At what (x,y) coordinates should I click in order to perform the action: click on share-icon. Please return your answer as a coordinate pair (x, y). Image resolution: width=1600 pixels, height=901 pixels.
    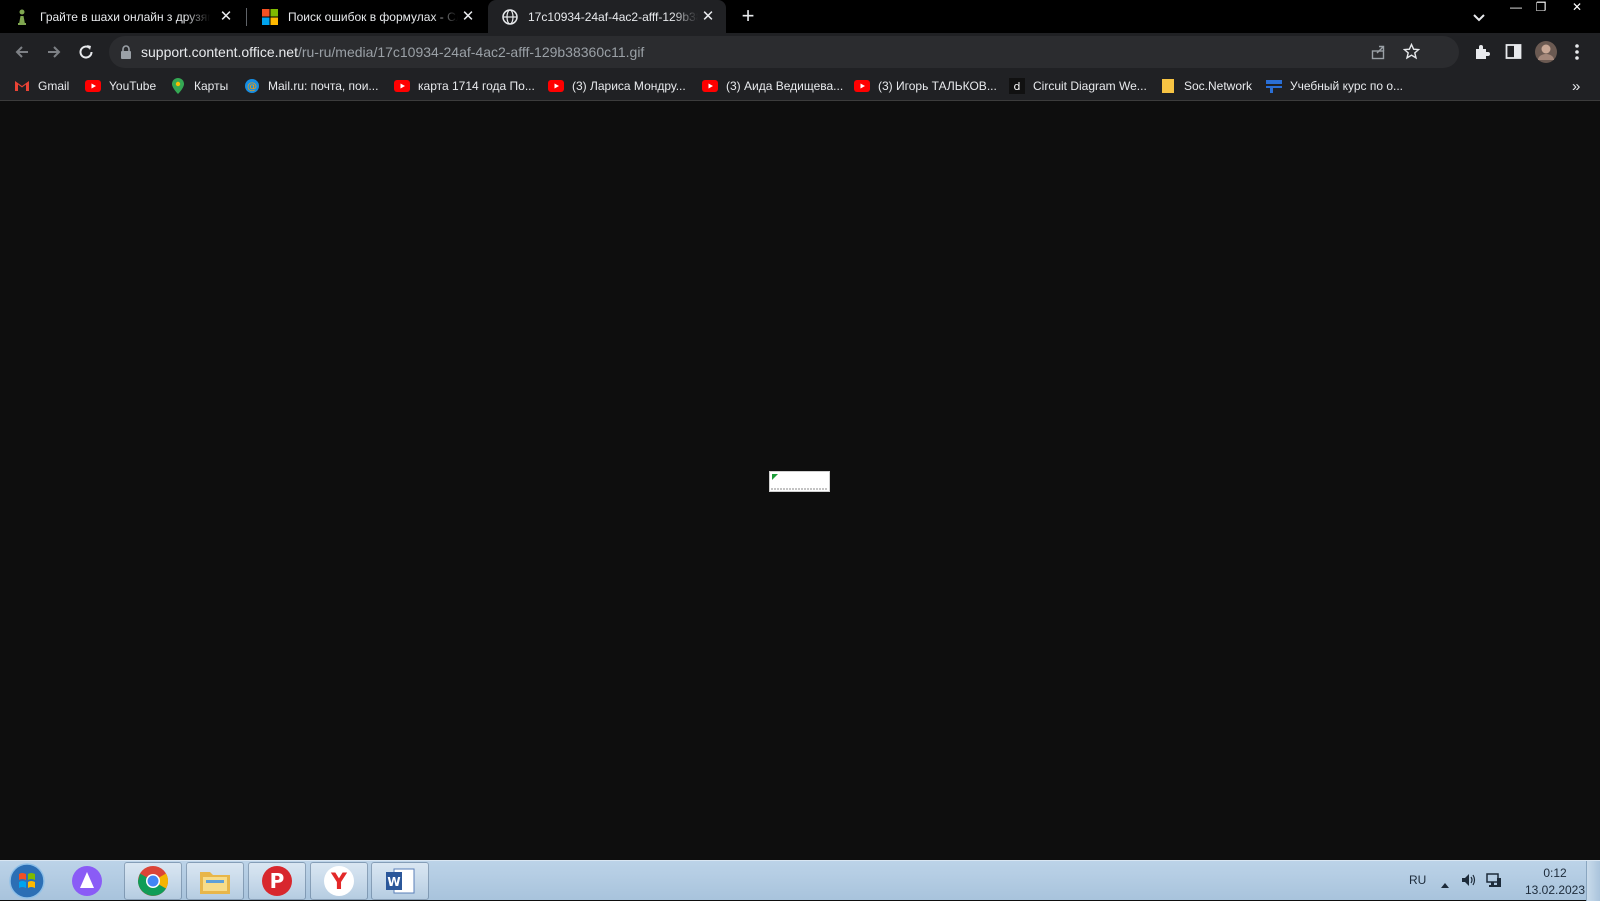
    Looking at the image, I should click on (1379, 54).